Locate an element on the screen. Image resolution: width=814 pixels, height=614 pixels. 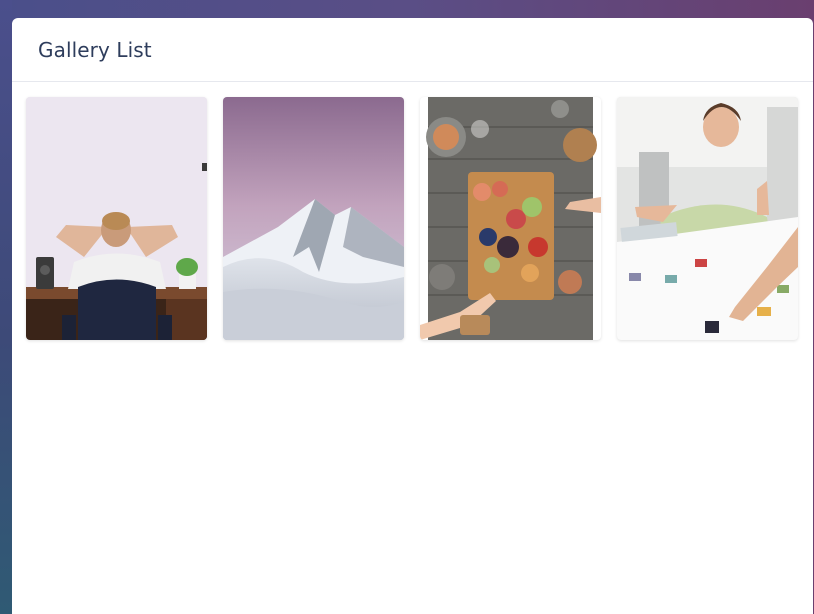
food-platter-table-photo is located at coordinates (510, 218).